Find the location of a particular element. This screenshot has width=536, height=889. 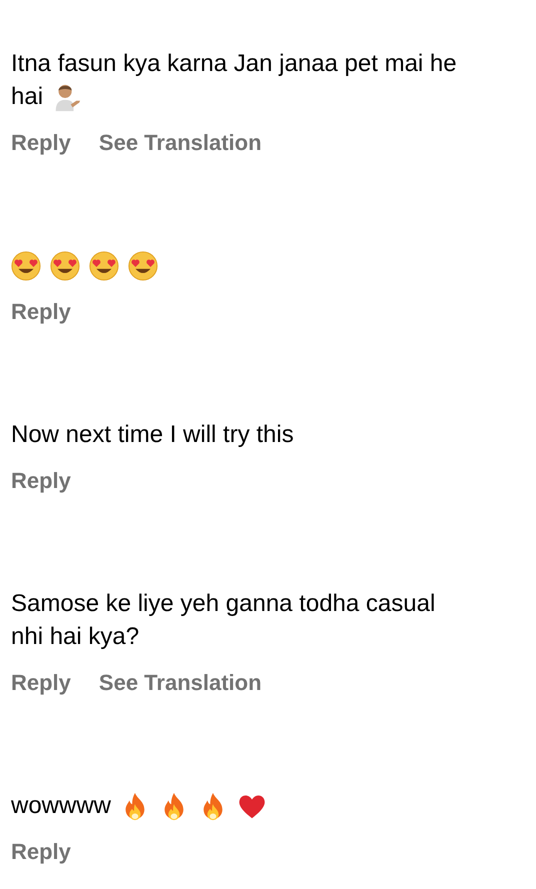

comment-text: Now next time I will try this is located at coordinates (152, 434).